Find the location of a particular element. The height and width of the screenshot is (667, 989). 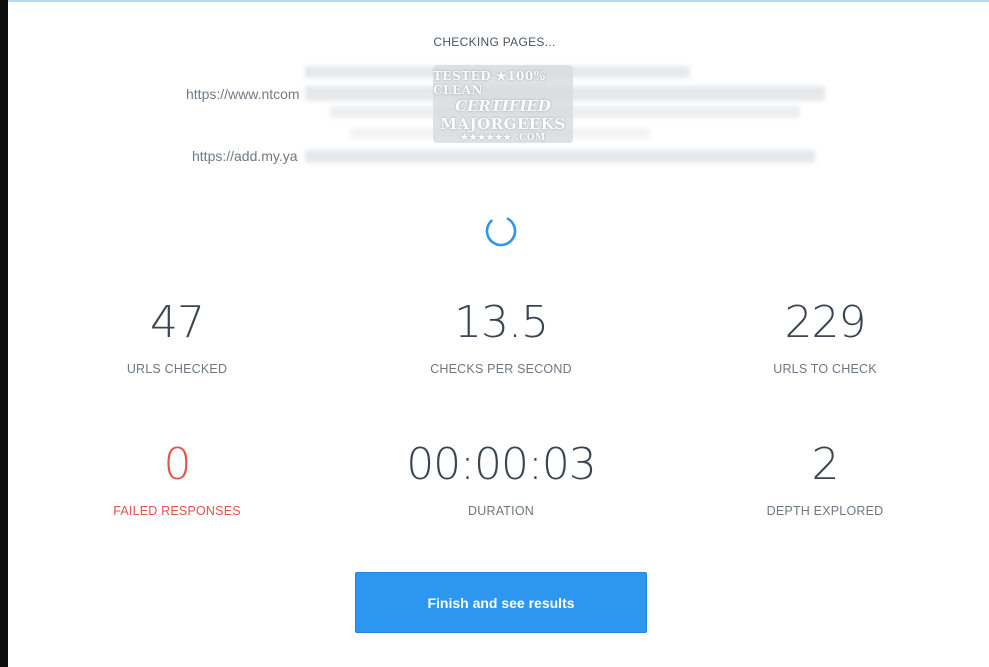

loading-spinner-icon is located at coordinates (501, 231).